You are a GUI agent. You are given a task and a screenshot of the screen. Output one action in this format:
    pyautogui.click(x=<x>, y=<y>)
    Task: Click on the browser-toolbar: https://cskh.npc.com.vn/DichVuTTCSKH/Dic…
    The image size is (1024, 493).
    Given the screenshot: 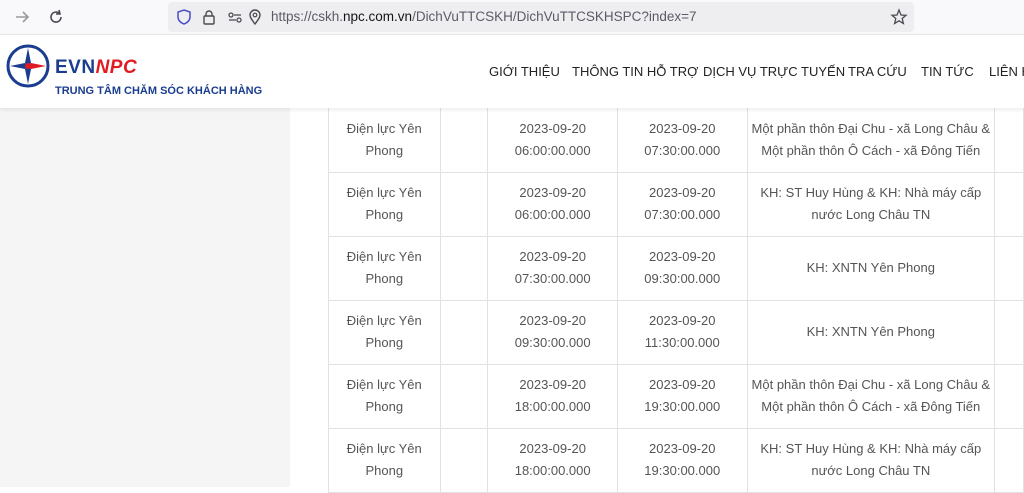 What is the action you would take?
    pyautogui.click(x=512, y=17)
    